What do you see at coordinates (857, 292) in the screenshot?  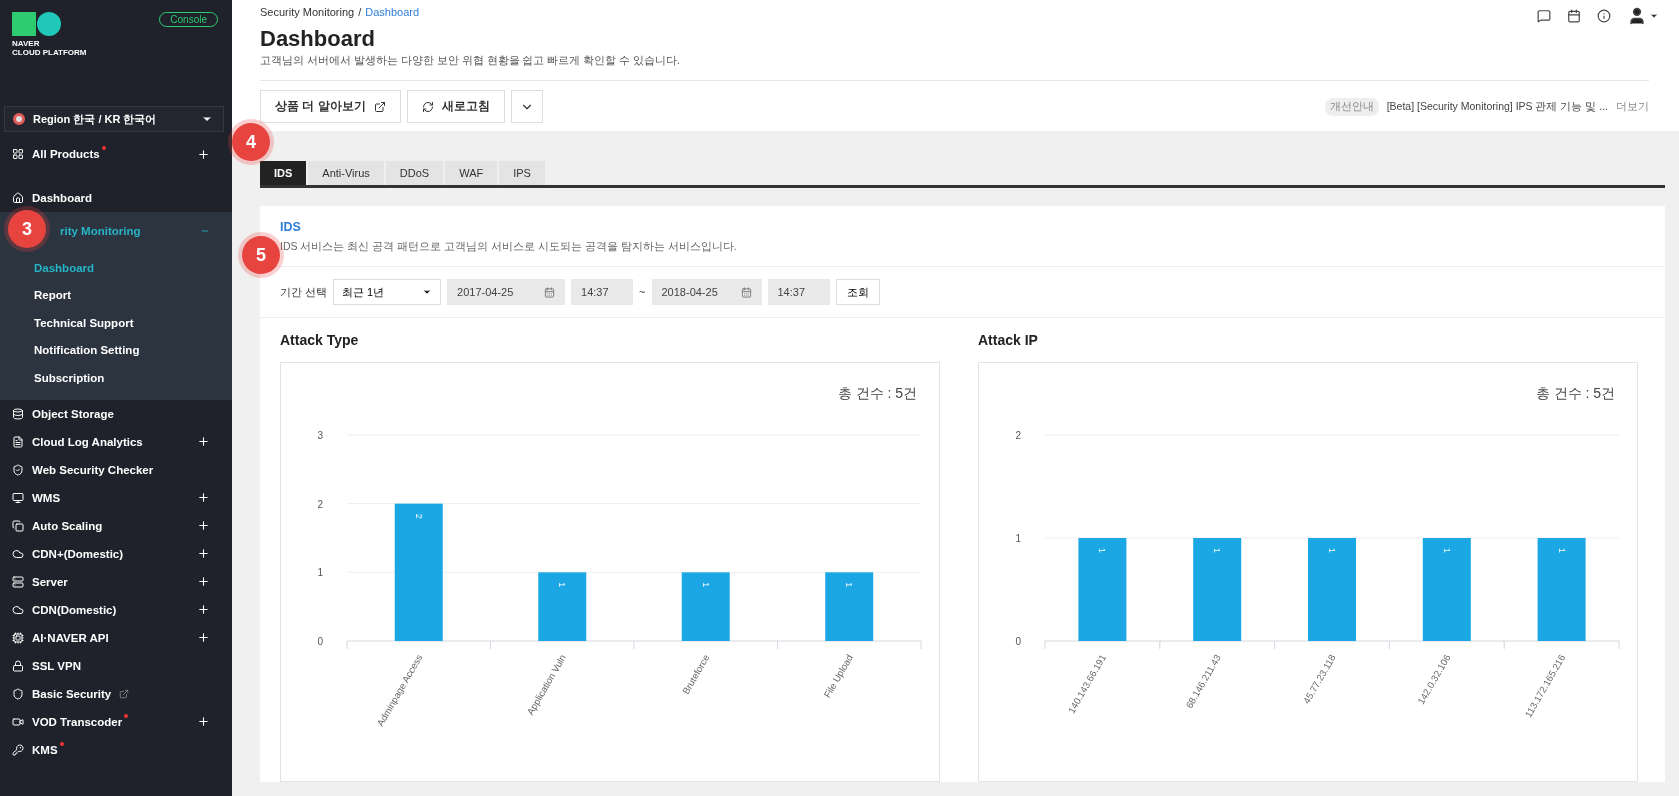 I see `search-button: 조회` at bounding box center [857, 292].